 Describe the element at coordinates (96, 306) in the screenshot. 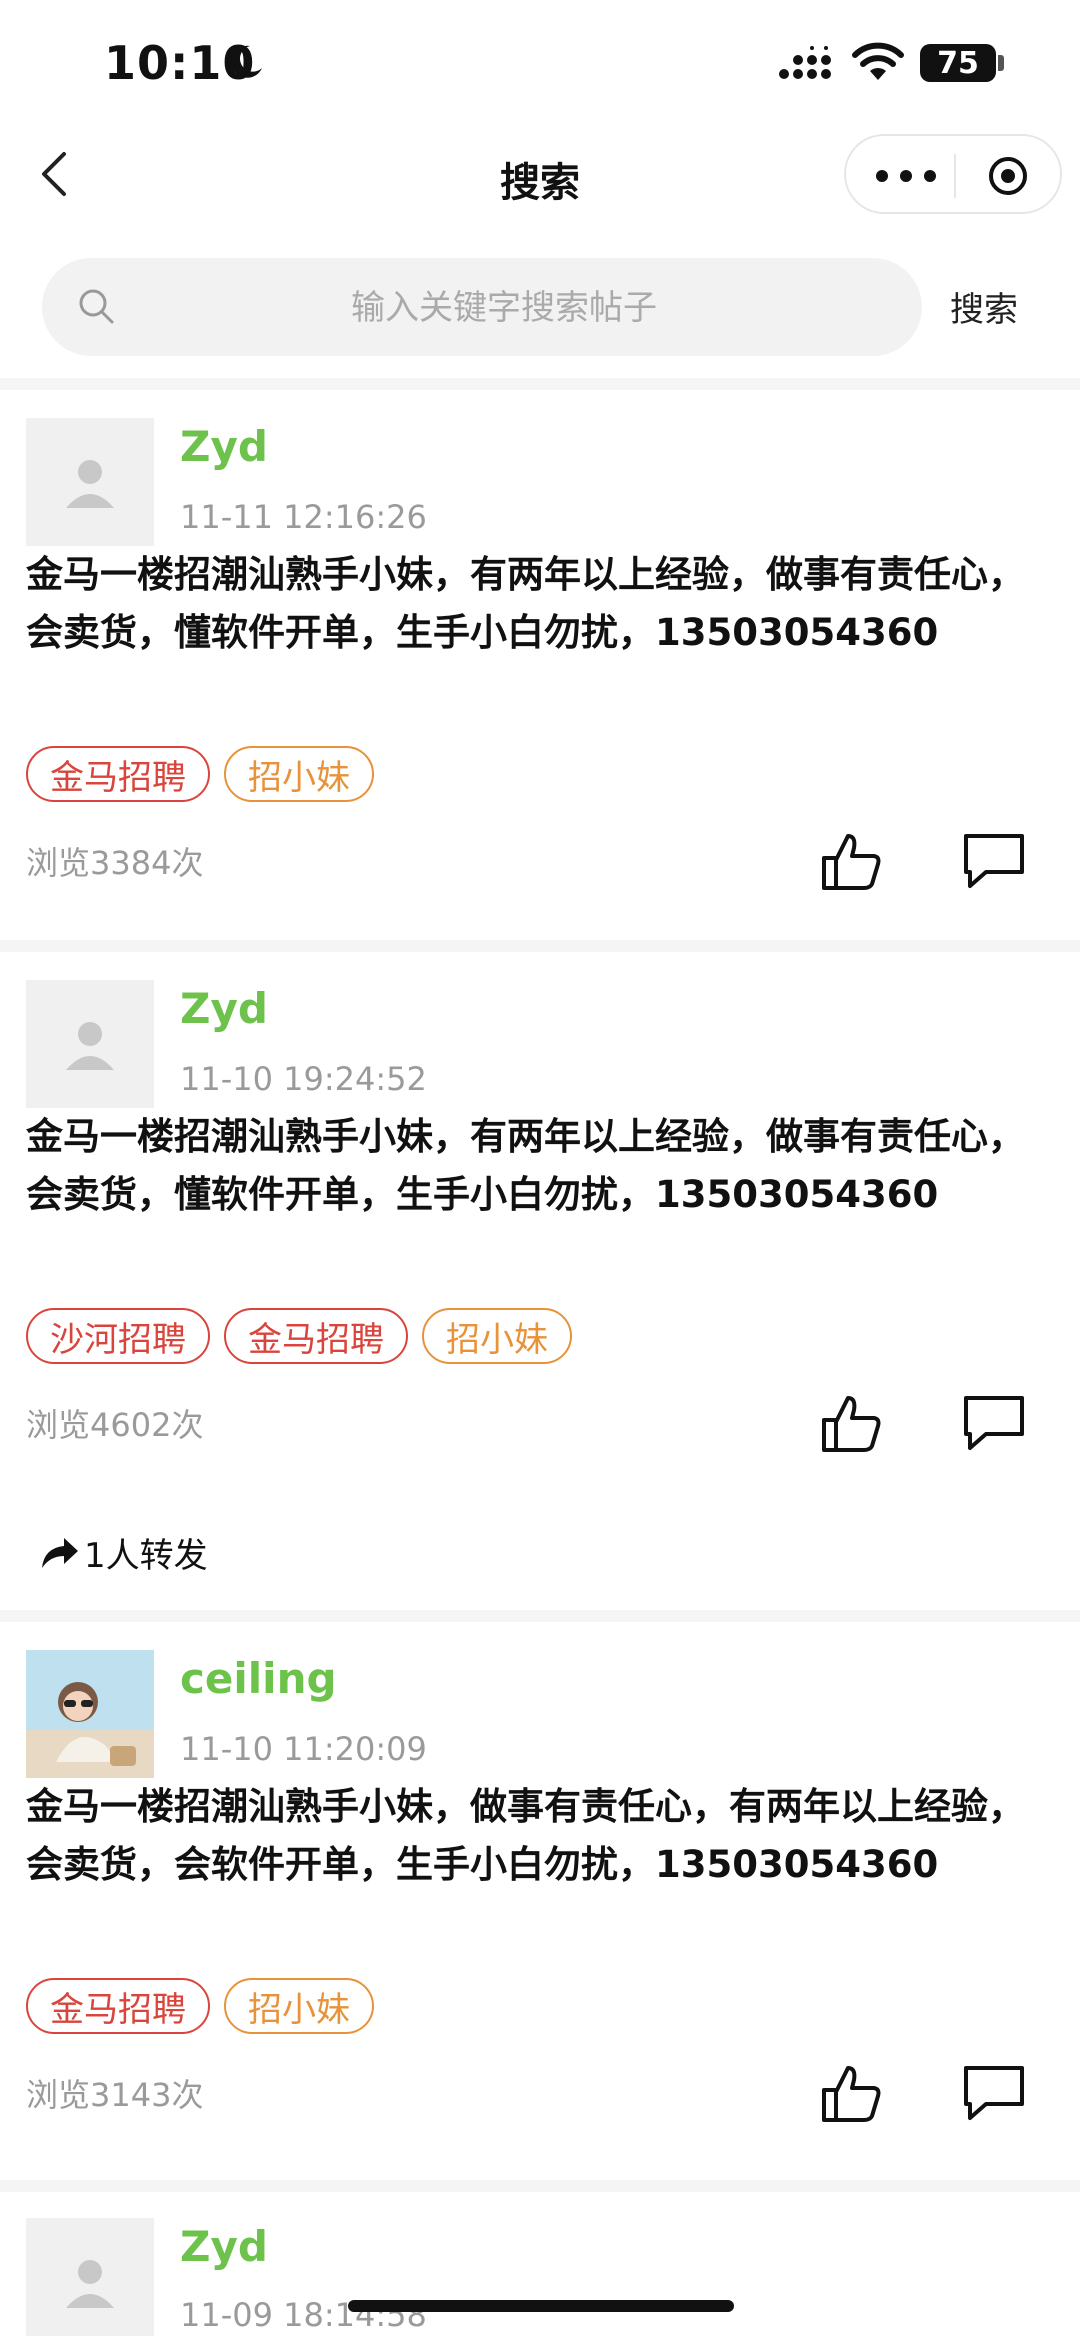

I see `search-icon` at that location.